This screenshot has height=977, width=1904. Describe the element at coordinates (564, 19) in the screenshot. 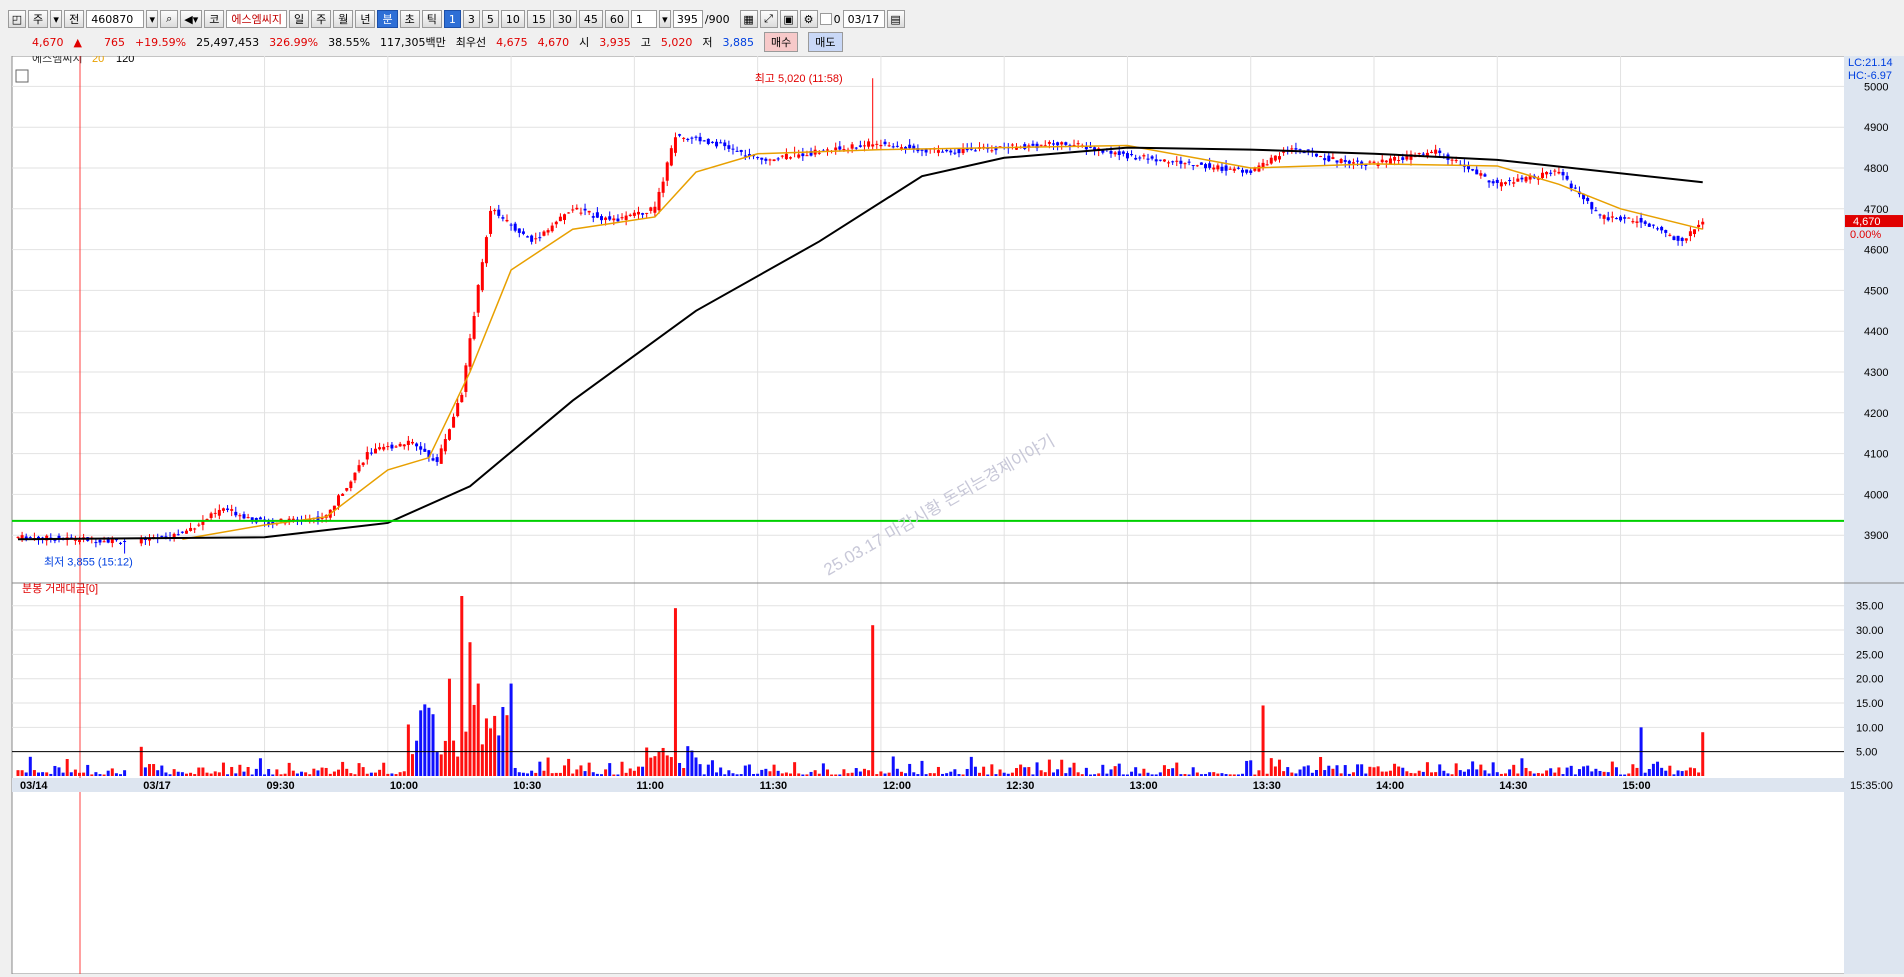

I see `interval-tab: 30` at that location.